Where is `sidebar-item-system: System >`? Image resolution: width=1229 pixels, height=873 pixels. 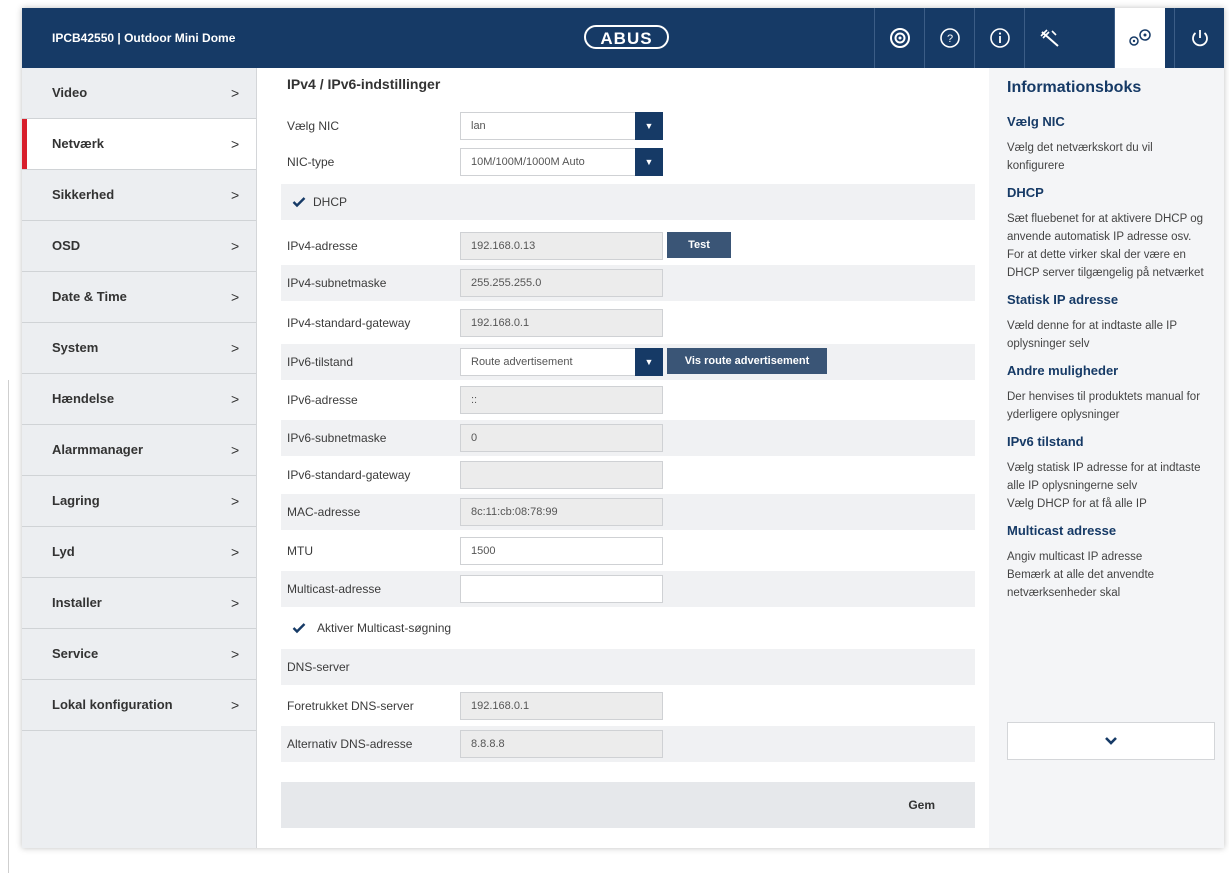
sidebar-item-system: System > is located at coordinates (139, 348).